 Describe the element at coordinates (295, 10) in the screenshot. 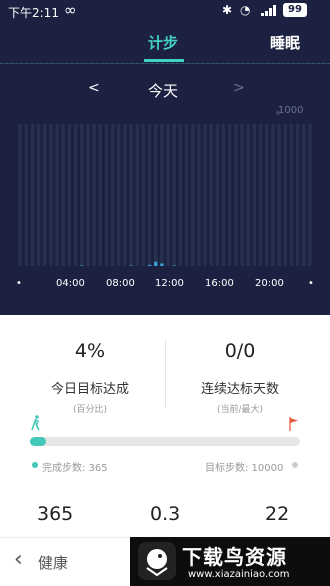

I see `battery-icon: 99` at that location.